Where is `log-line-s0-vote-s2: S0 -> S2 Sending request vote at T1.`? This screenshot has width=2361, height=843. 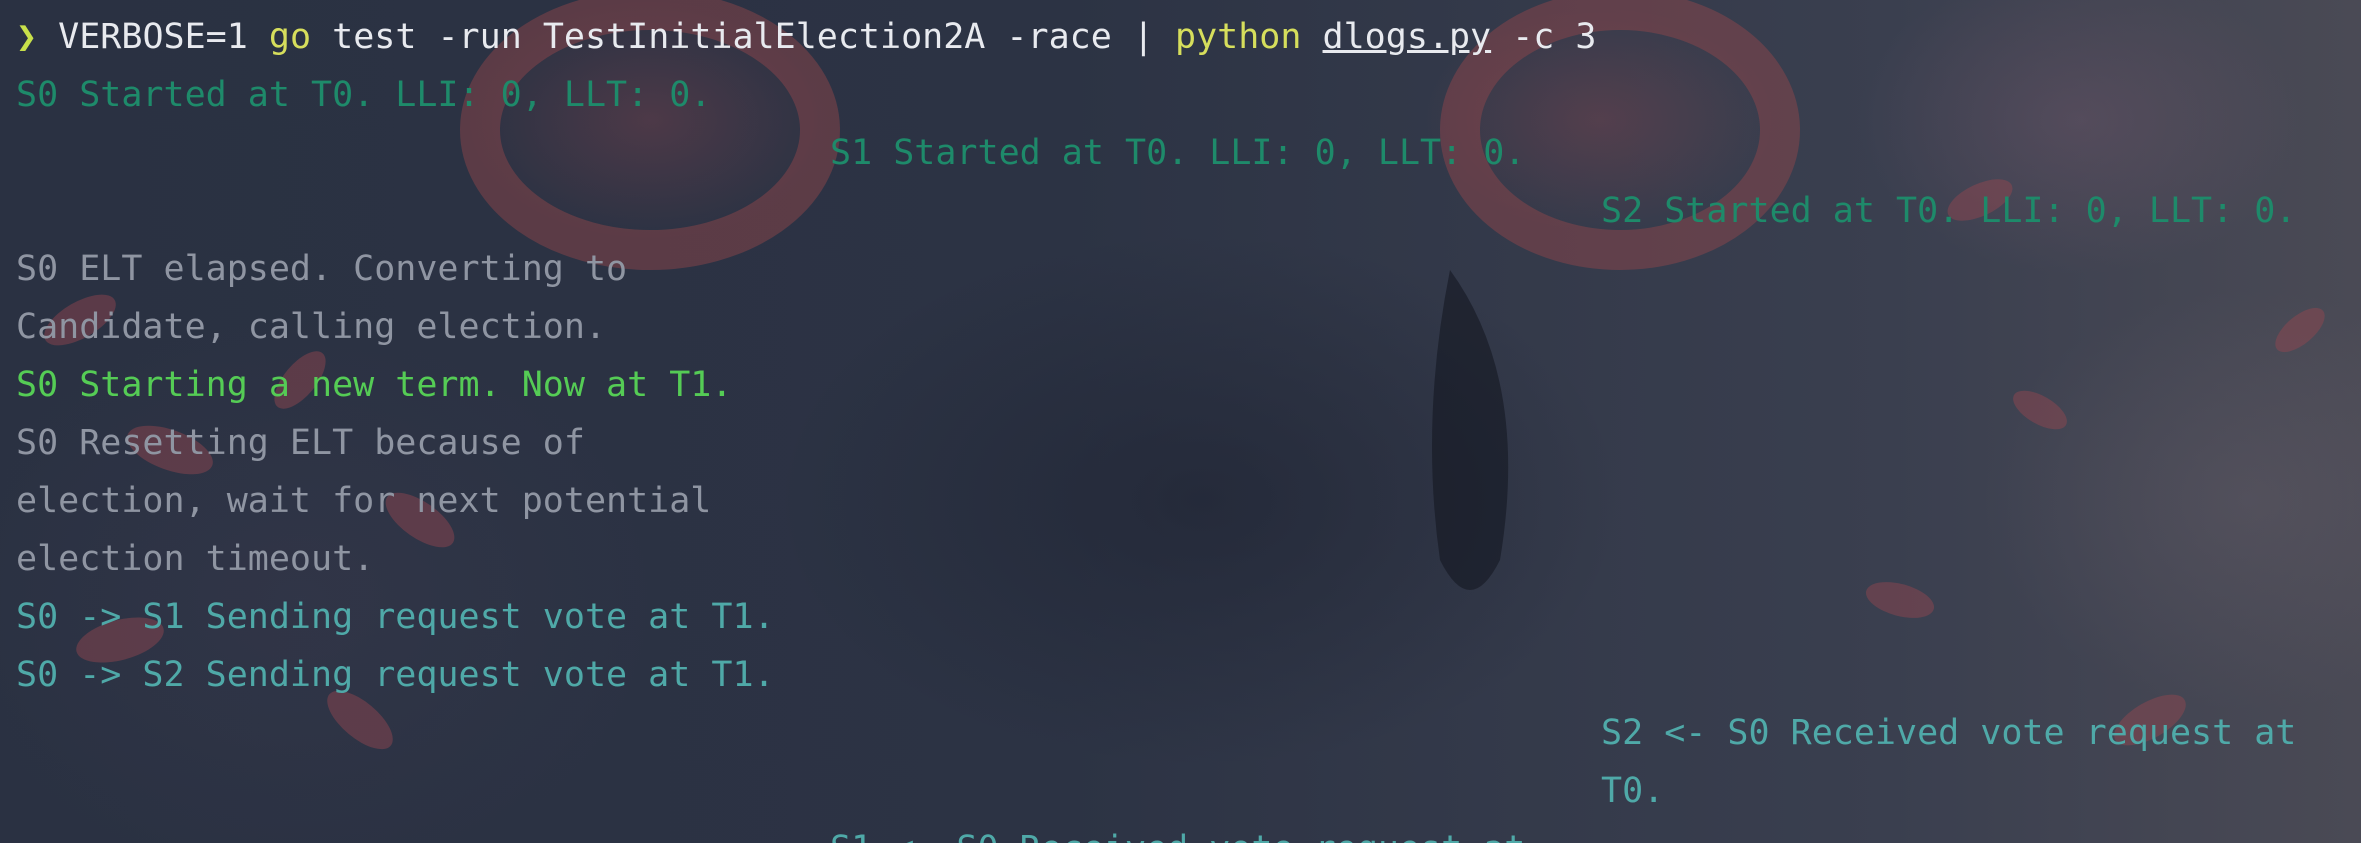 log-line-s0-vote-s2: S0 -> S2 Sending request vote at T1. is located at coordinates (395, 675).